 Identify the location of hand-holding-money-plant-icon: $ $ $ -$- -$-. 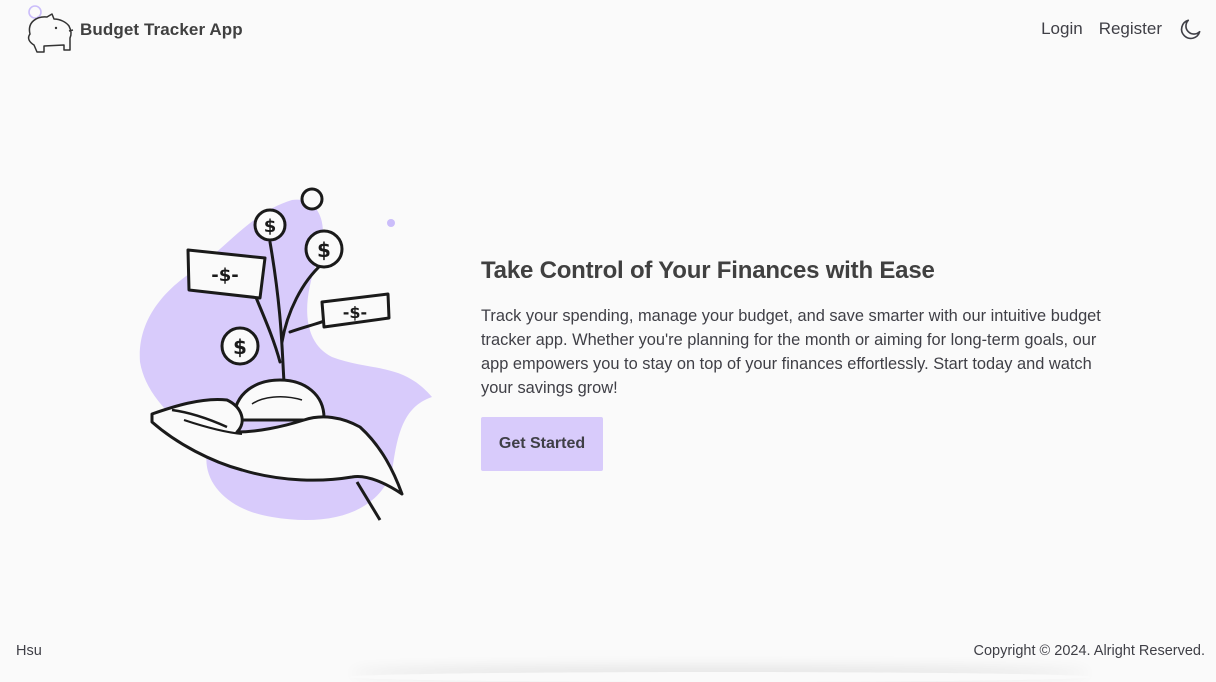
(286, 354).